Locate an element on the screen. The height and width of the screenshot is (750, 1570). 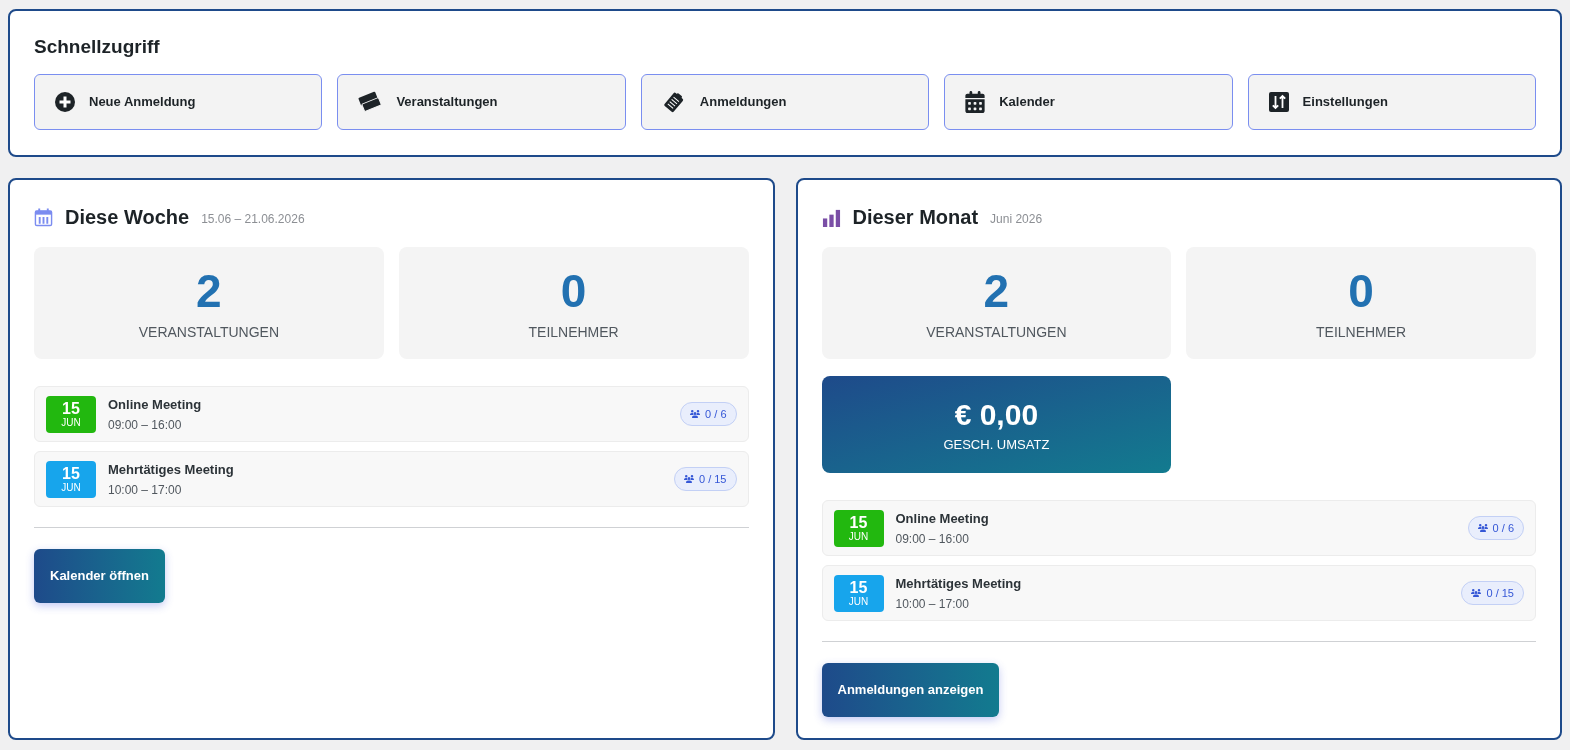
quick-access-button: Anmeldungen is located at coordinates (785, 102).